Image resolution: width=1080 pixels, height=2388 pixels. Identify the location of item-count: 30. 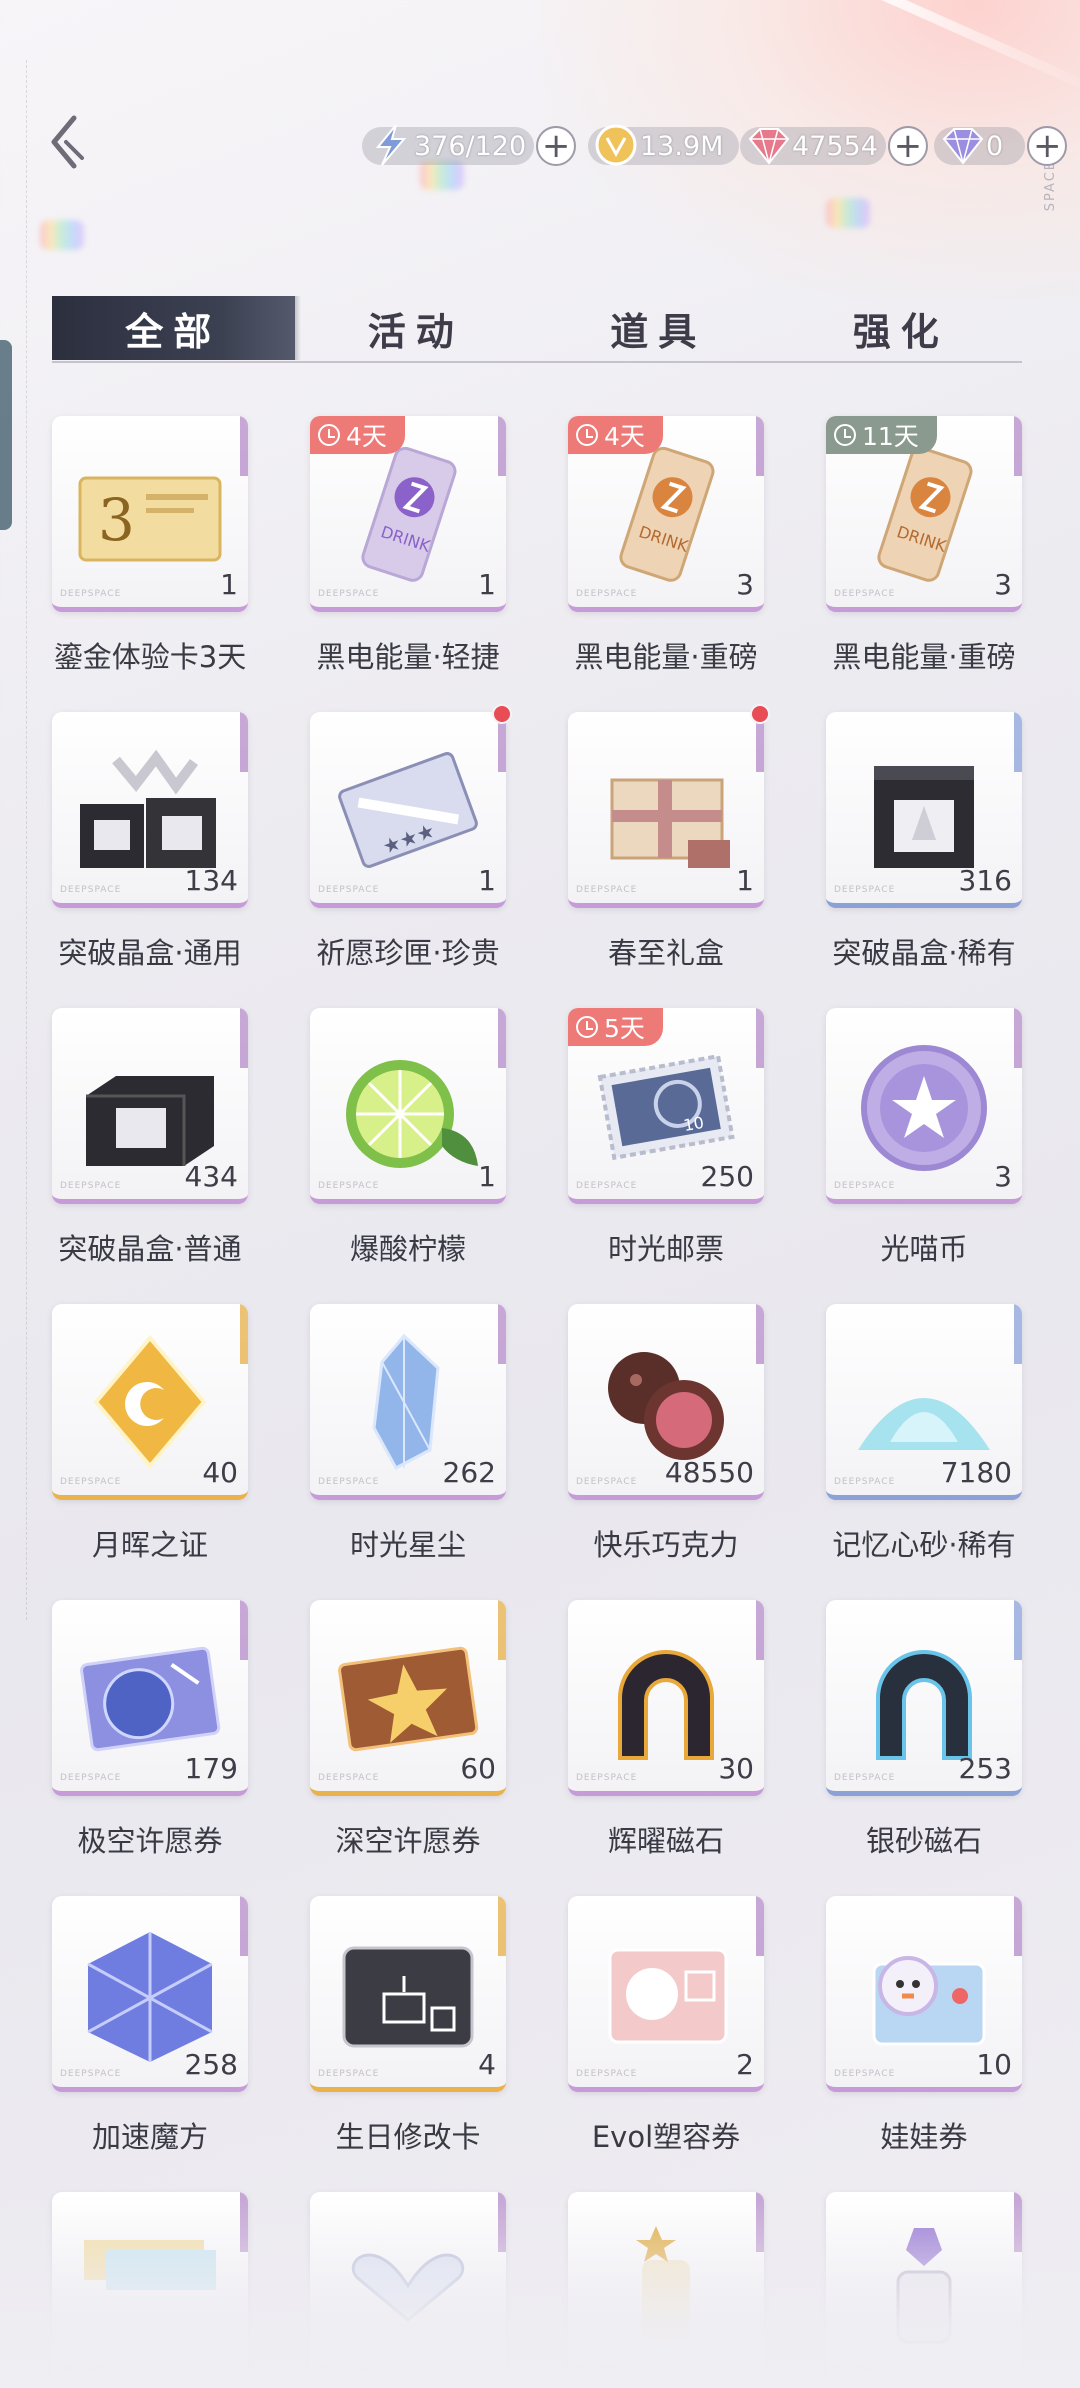
(736, 1768).